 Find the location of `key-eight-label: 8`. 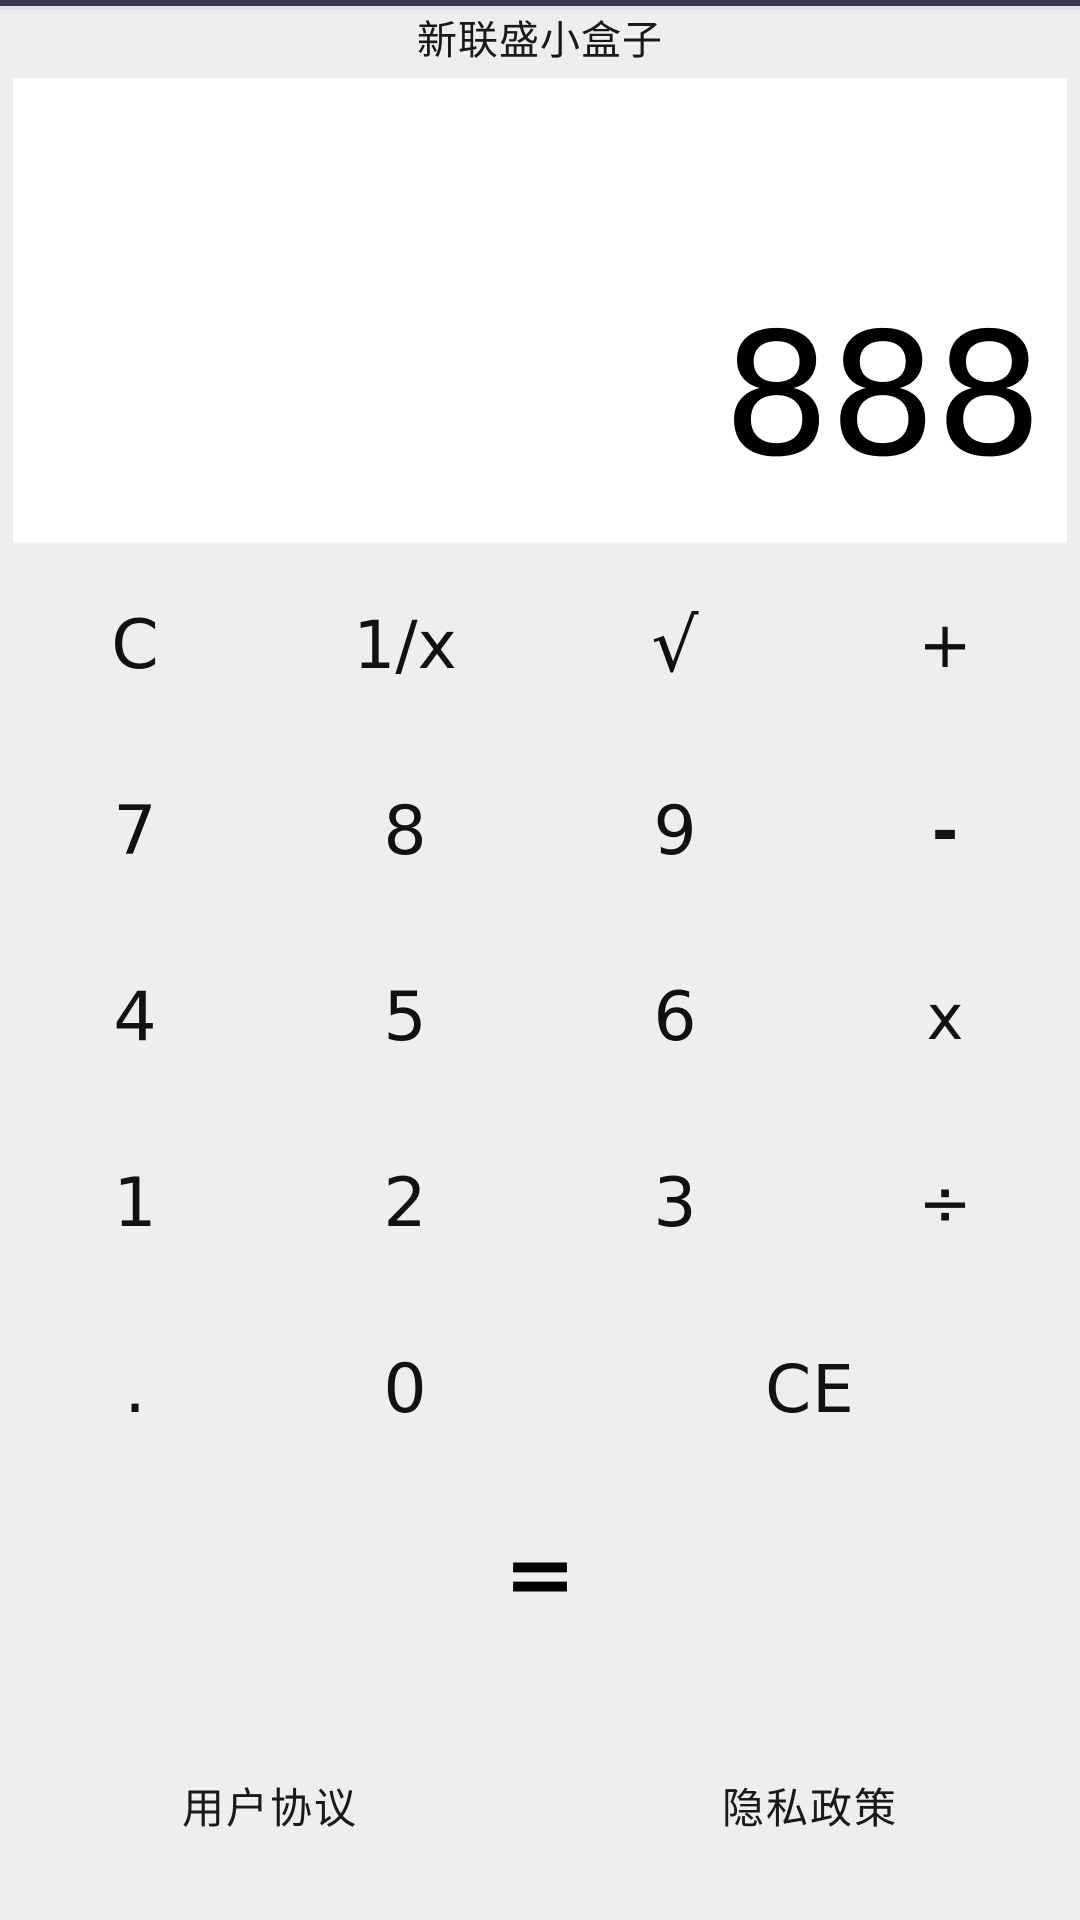

key-eight-label: 8 is located at coordinates (405, 831).